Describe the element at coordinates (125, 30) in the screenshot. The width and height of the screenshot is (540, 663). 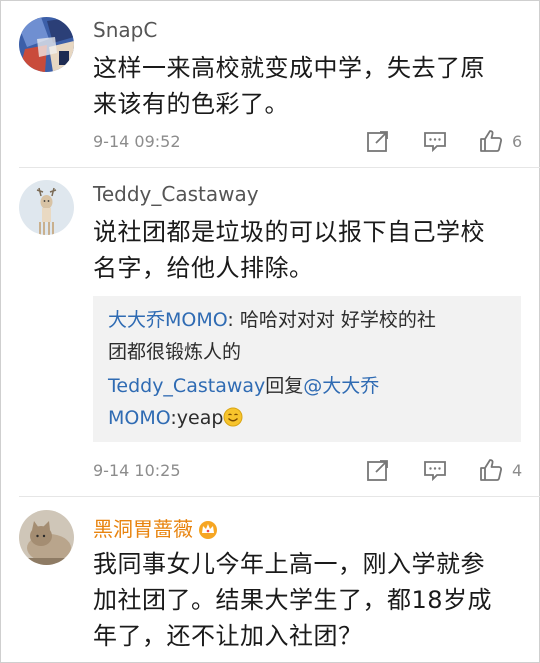
I see `comment-username: SnapC` at that location.